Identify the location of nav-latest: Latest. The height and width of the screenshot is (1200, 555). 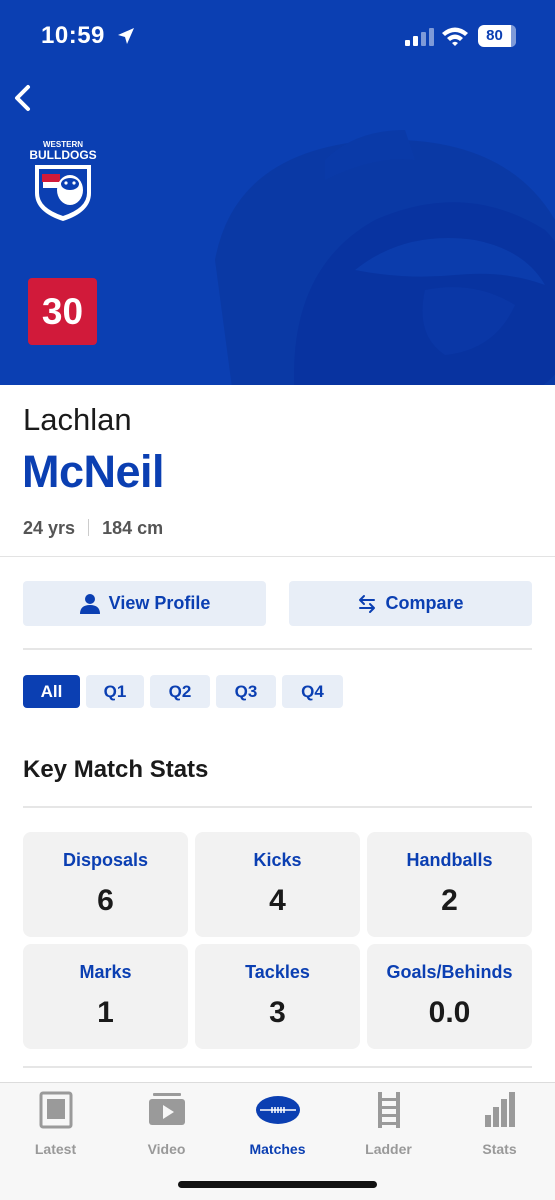
(55, 1125).